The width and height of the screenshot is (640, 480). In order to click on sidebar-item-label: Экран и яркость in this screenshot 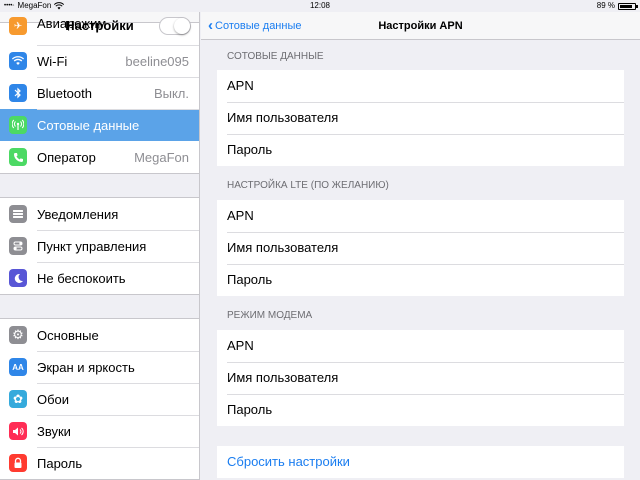, I will do `click(86, 367)`.